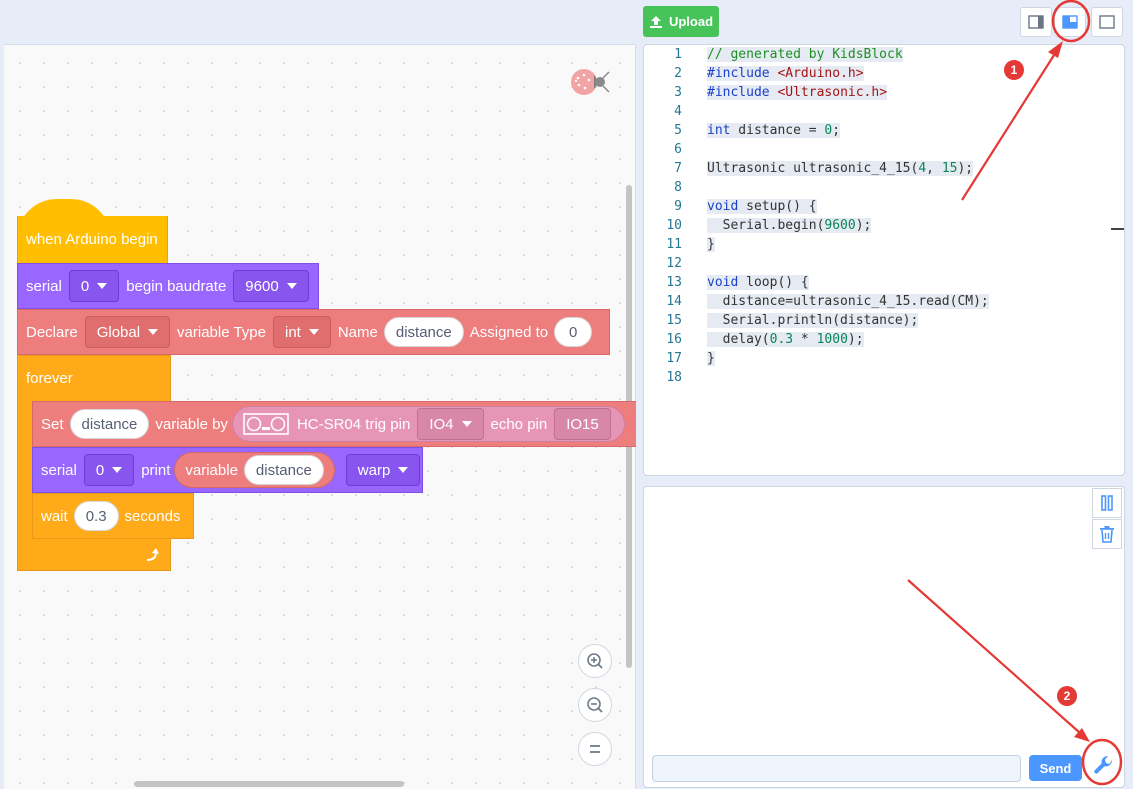 The height and width of the screenshot is (789, 1133). I want to click on line-number: 13, so click(674, 282).